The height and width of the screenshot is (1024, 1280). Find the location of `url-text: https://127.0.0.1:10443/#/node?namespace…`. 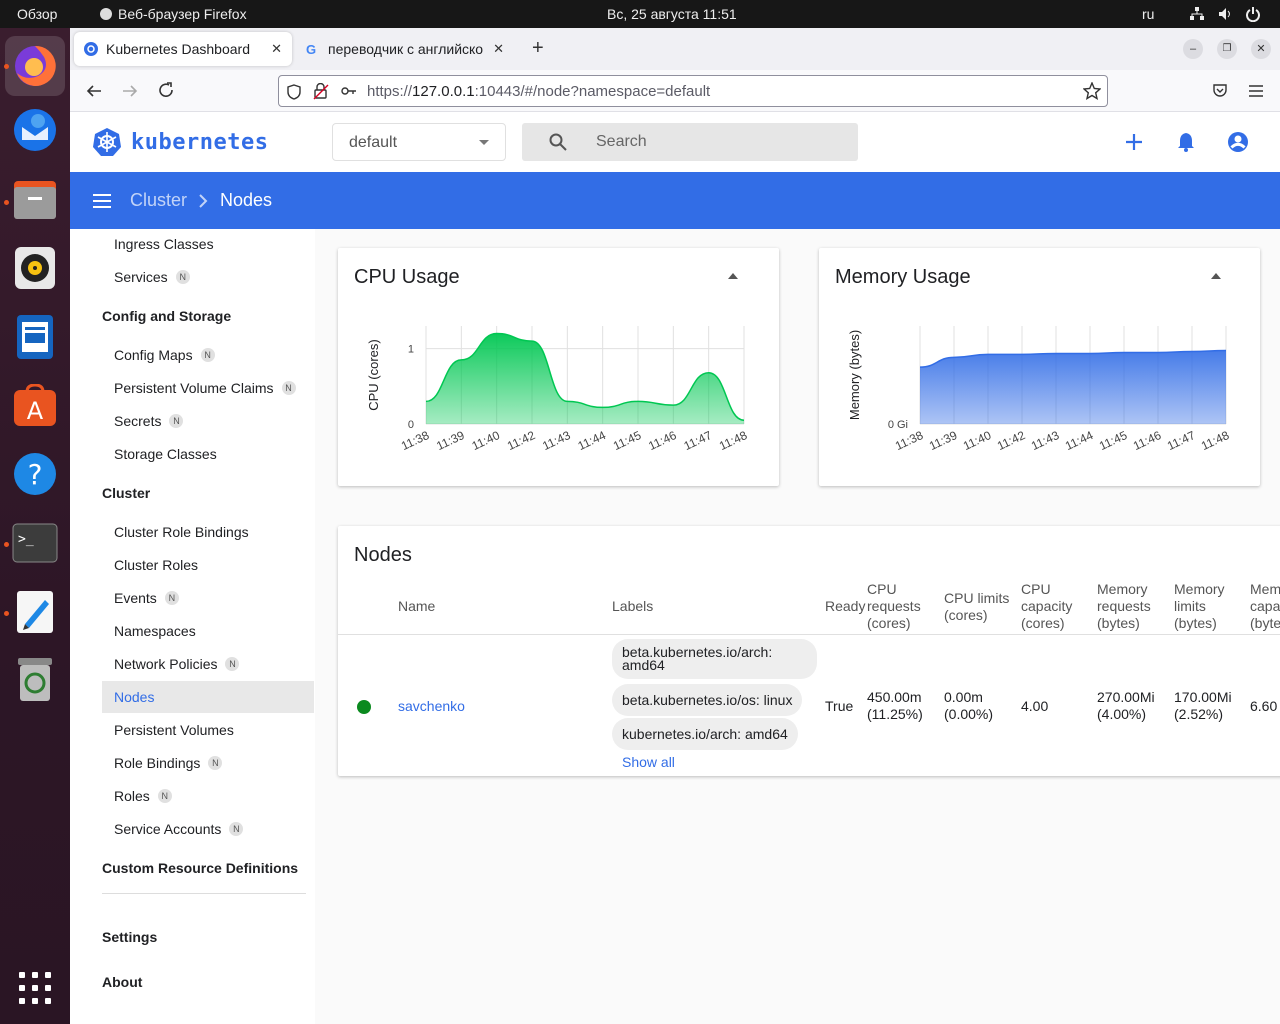

url-text: https://127.0.0.1:10443/#/node?namespace… is located at coordinates (538, 91).